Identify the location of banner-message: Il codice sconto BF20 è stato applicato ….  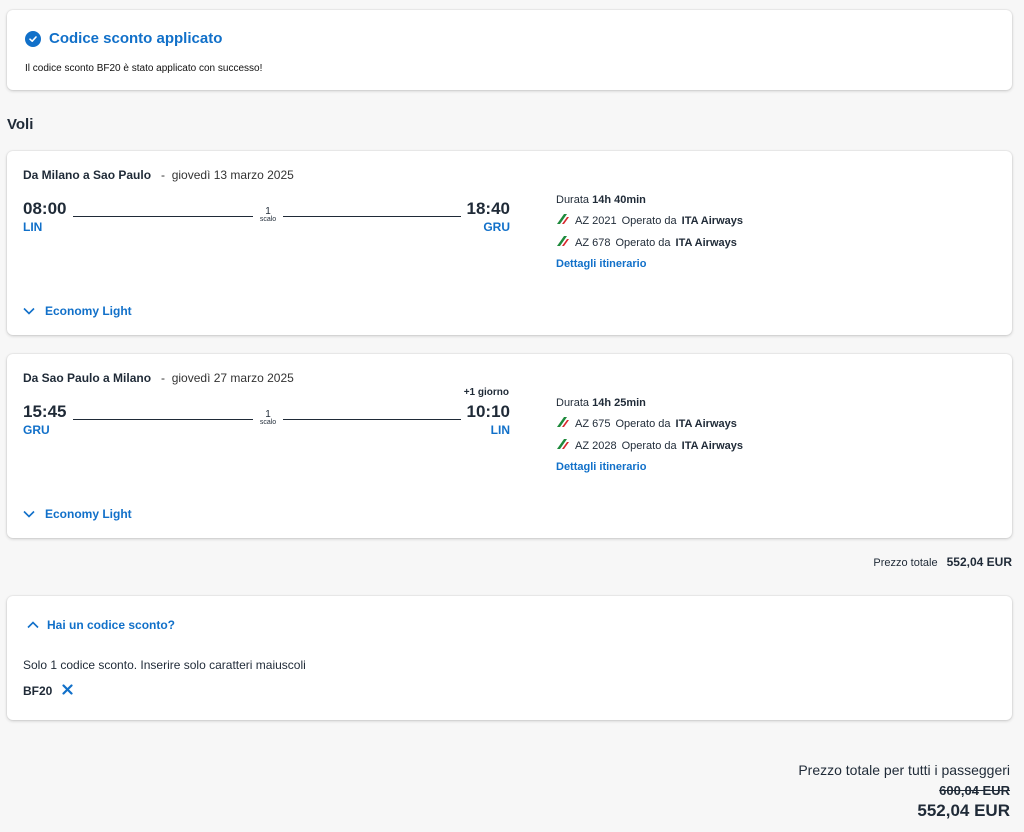
(144, 68).